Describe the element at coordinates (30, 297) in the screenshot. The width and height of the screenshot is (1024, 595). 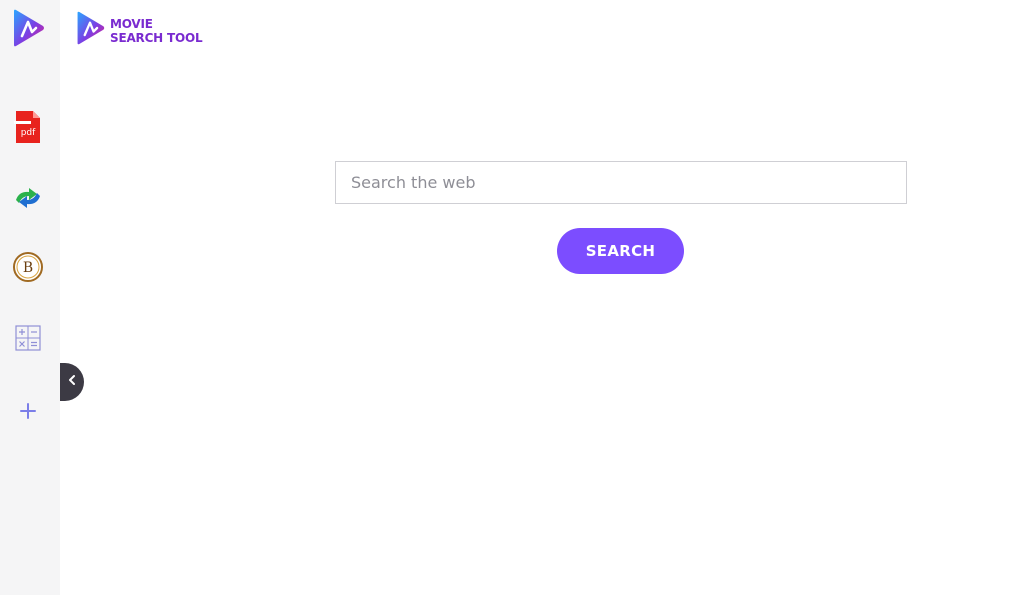
I see `sidebar: pdf B` at that location.